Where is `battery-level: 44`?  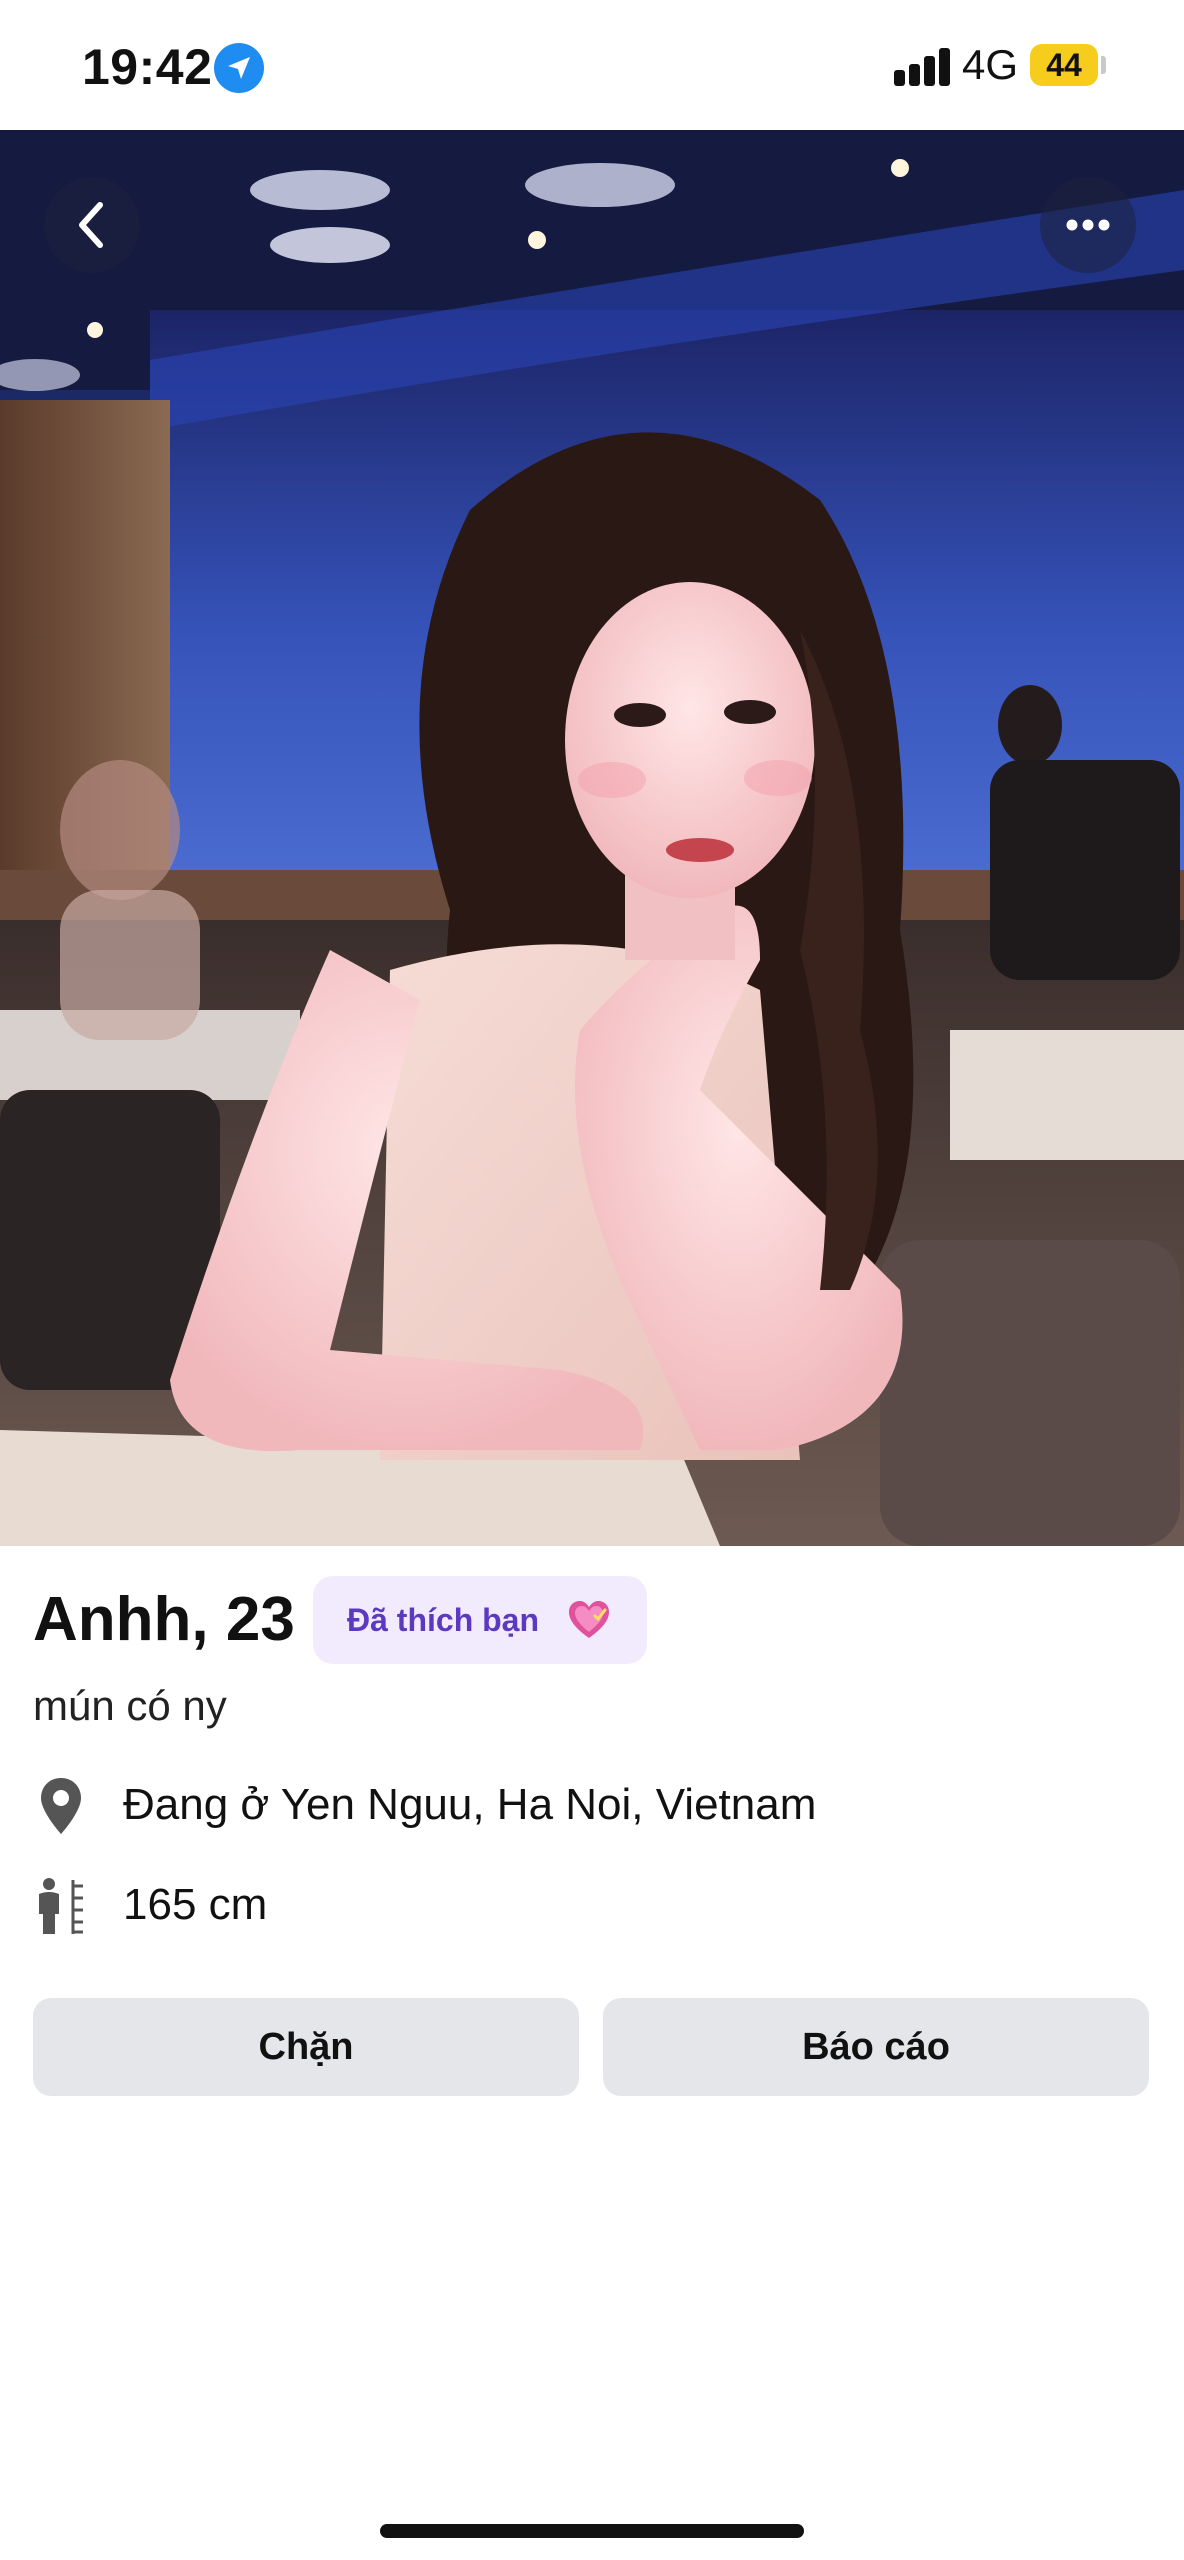 battery-level: 44 is located at coordinates (1064, 65).